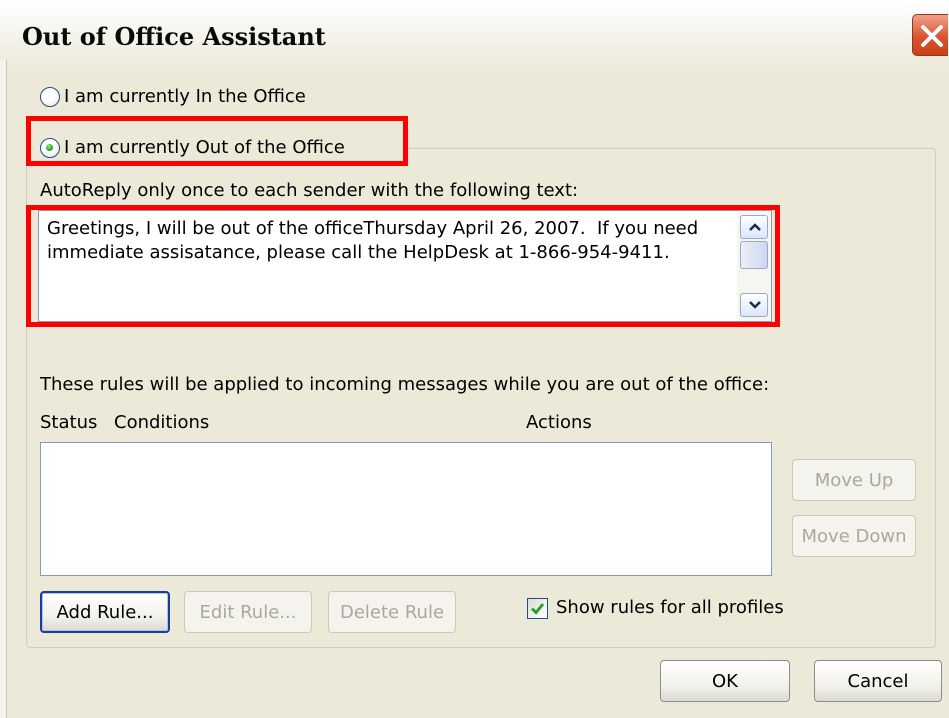 This screenshot has width=949, height=718. Describe the element at coordinates (392, 612) in the screenshot. I see `delete-rule-button: Delete Rule` at that location.